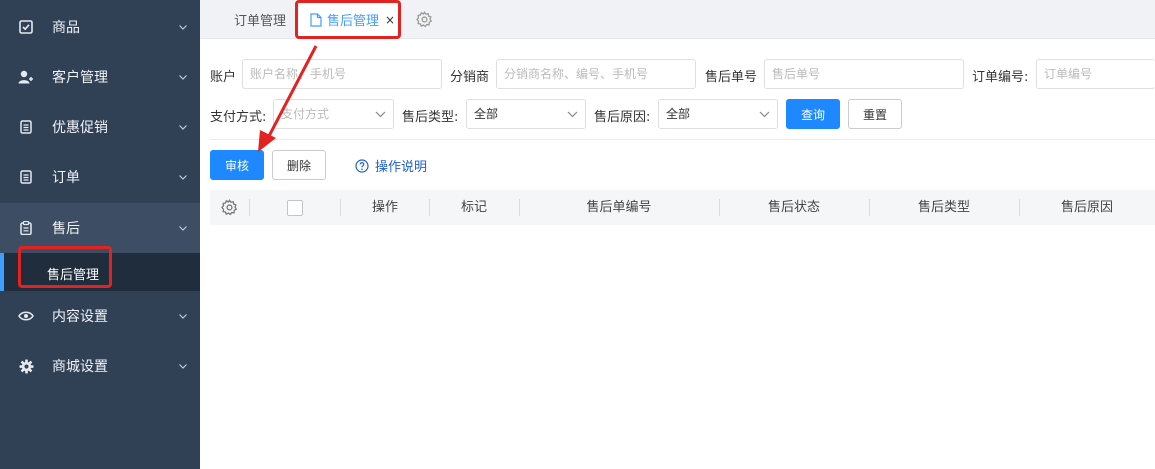 The width and height of the screenshot is (1155, 469). What do you see at coordinates (794, 207) in the screenshot?
I see `column-header-aftersale-status: 售后状态` at bounding box center [794, 207].